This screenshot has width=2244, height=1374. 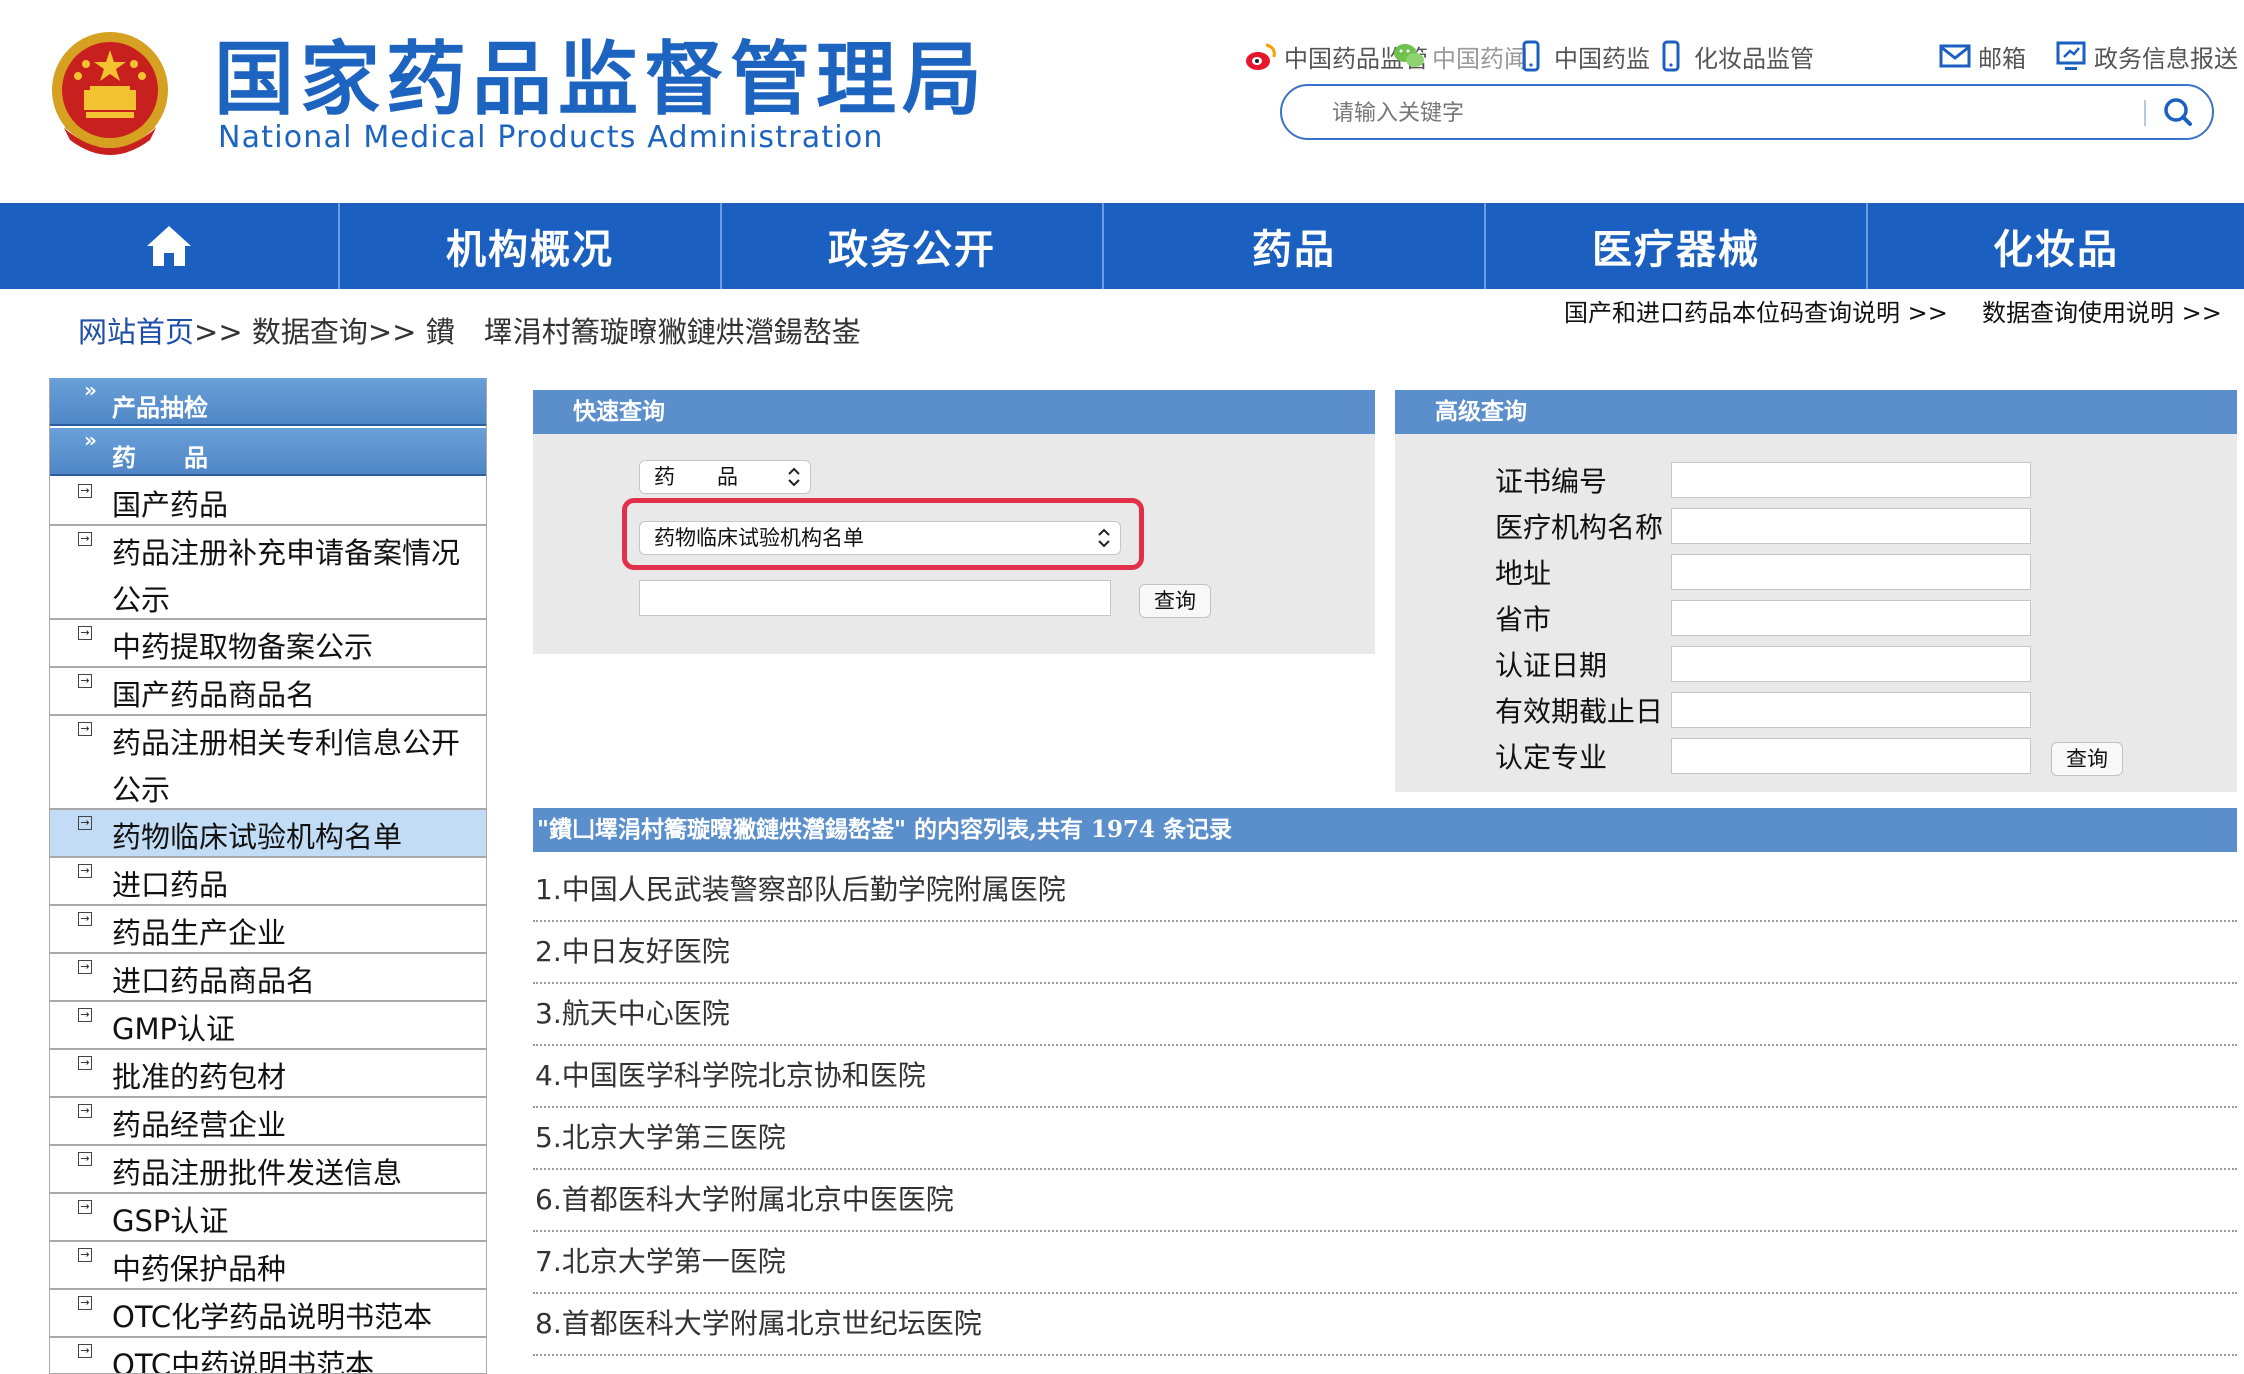 What do you see at coordinates (268, 452) in the screenshot?
I see `sidebar-header-drugs: » 药 品` at bounding box center [268, 452].